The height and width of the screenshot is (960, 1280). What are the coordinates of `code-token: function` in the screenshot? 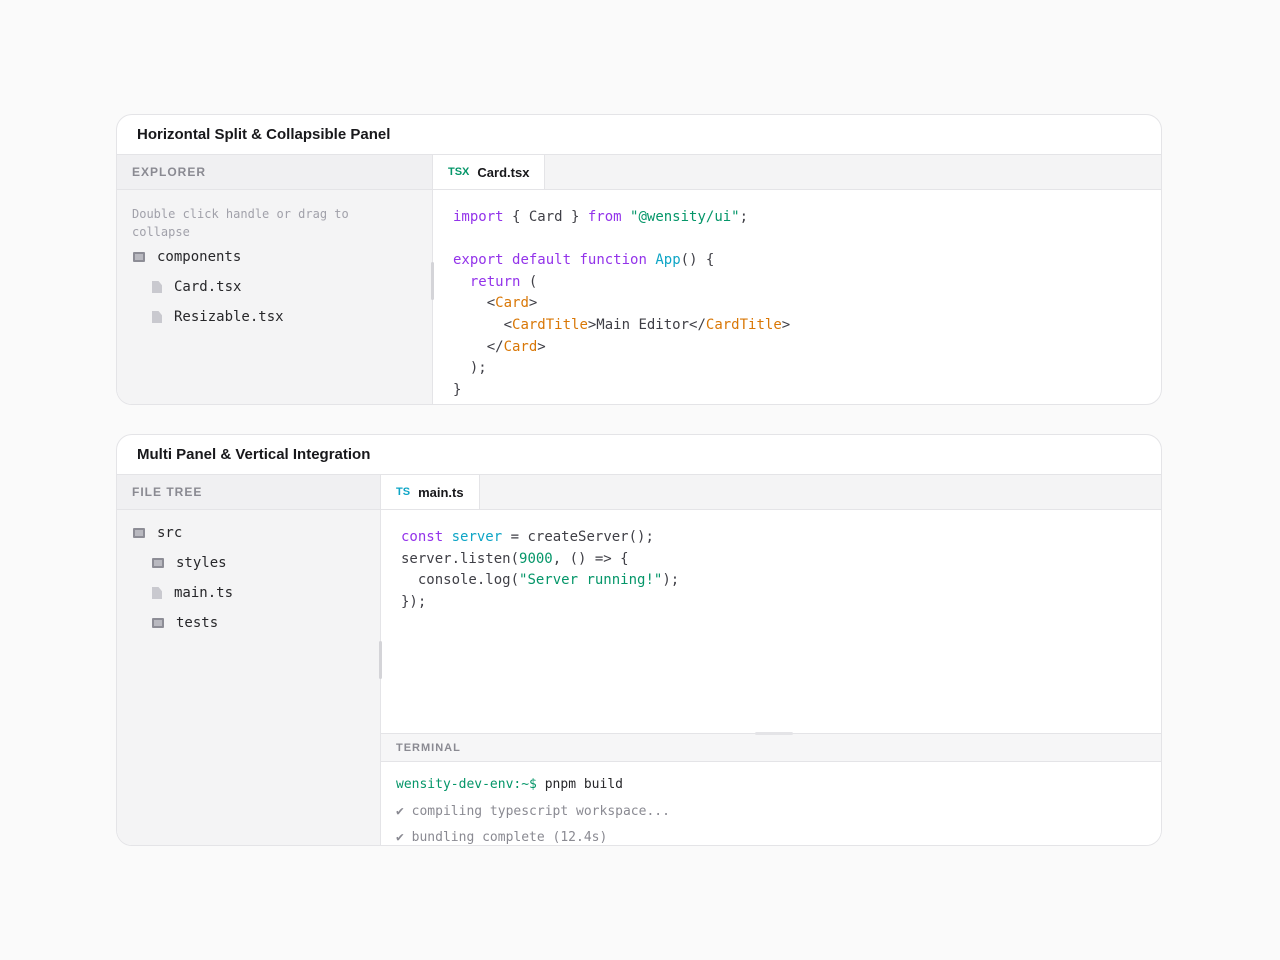 It's located at (613, 260).